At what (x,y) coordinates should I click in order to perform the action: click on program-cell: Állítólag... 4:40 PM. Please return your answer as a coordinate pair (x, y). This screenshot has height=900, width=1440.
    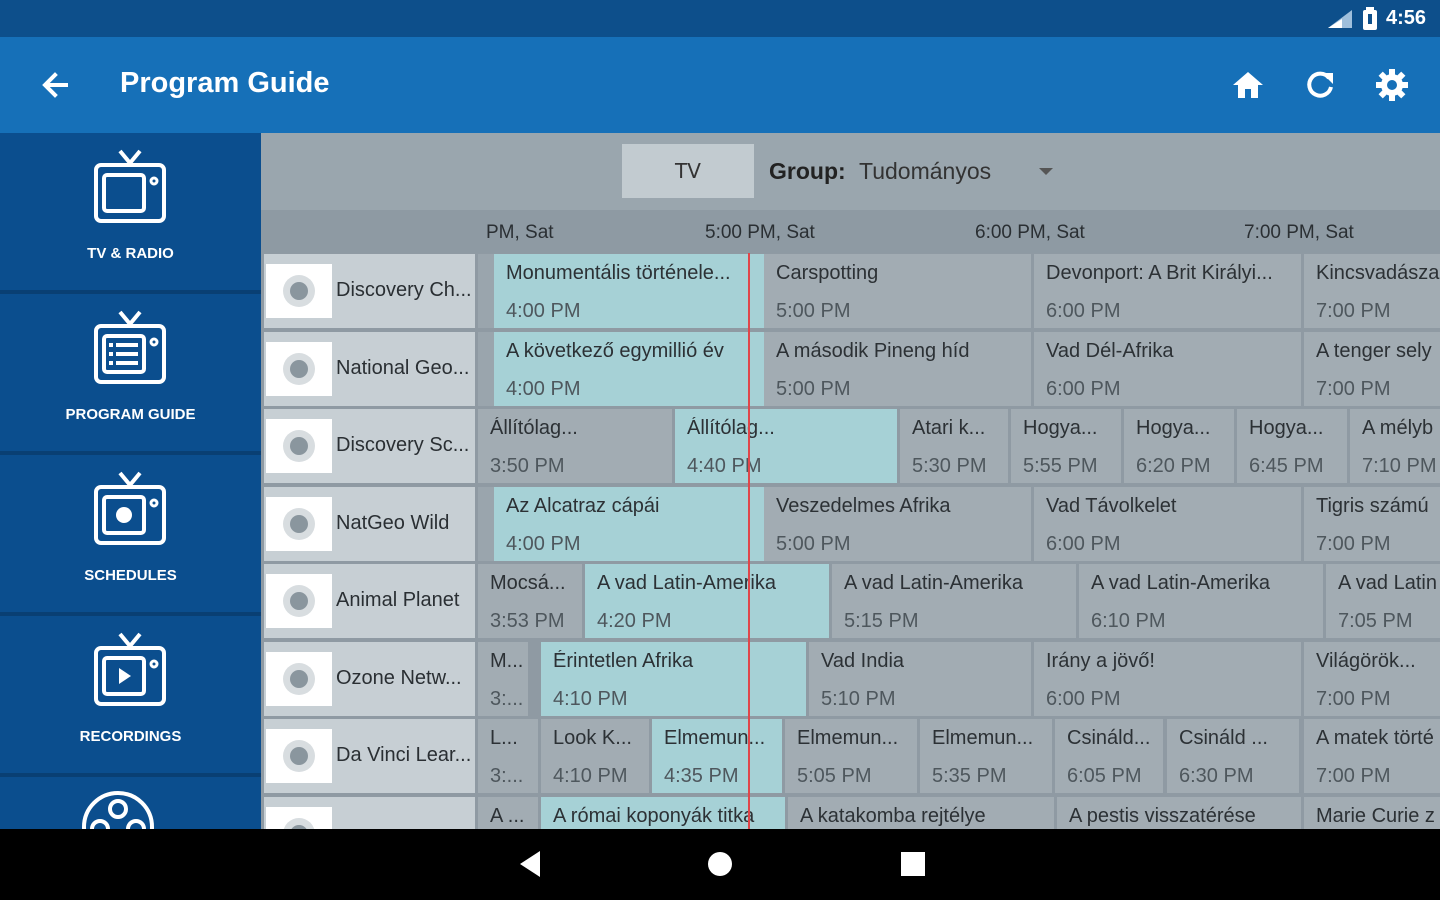
    Looking at the image, I should click on (786, 446).